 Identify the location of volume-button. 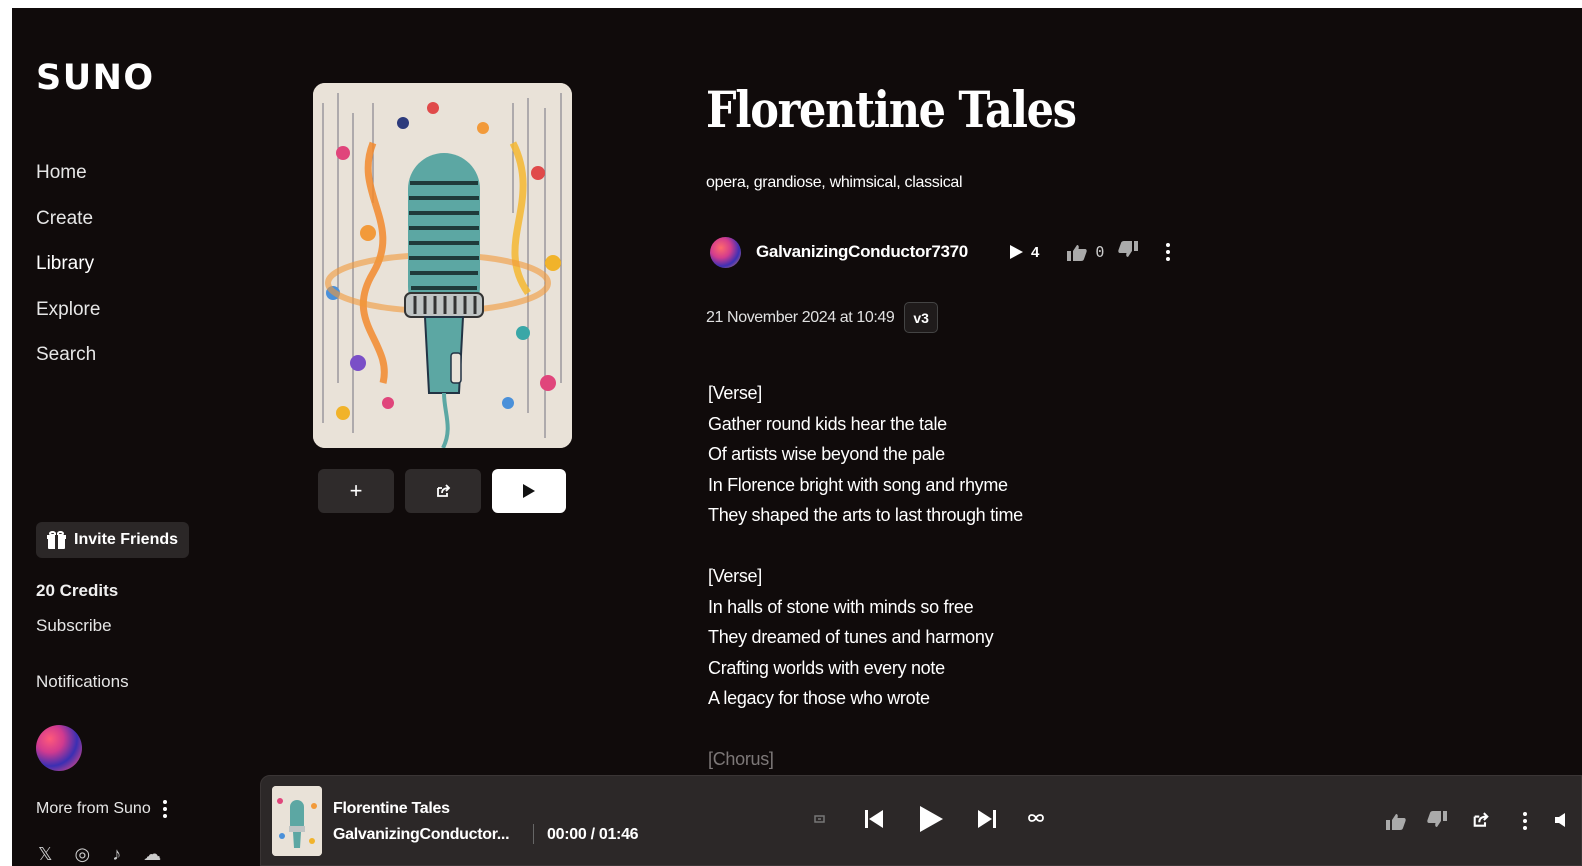
(1561, 822).